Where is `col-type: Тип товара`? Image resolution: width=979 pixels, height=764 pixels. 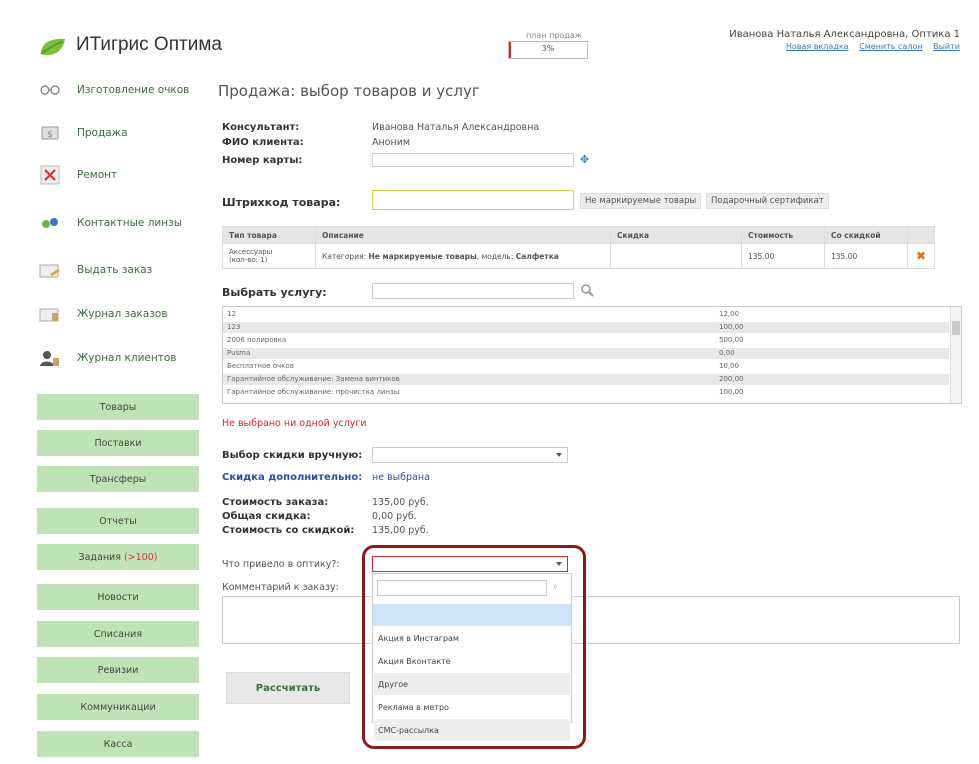
col-type: Тип товара is located at coordinates (269, 235).